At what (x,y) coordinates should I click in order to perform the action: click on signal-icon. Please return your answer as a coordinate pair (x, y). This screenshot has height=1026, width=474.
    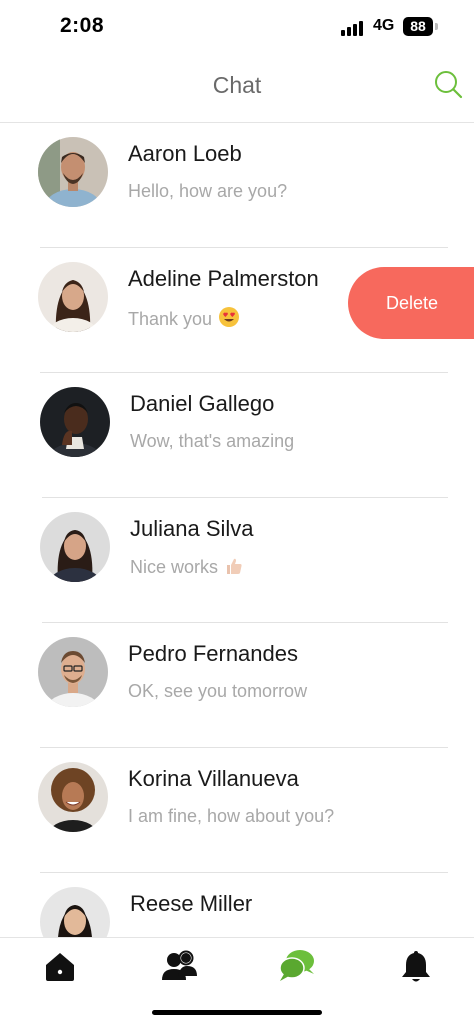
    Looking at the image, I should click on (353, 28).